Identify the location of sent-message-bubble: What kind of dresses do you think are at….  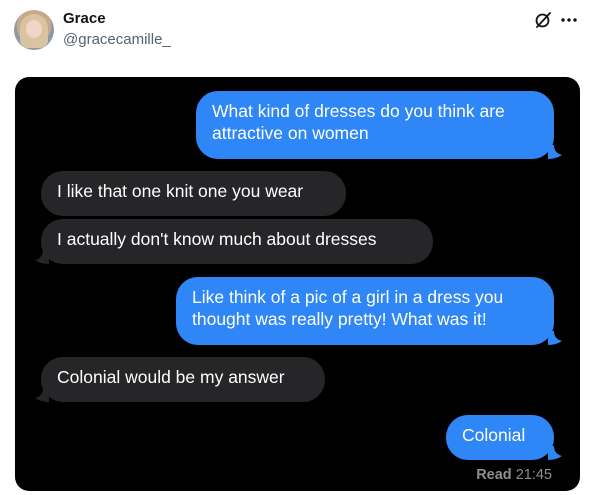
(375, 125).